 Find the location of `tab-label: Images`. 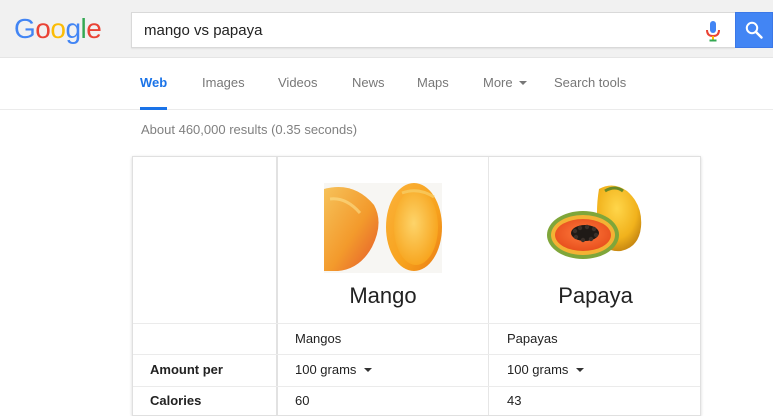

tab-label: Images is located at coordinates (223, 82).